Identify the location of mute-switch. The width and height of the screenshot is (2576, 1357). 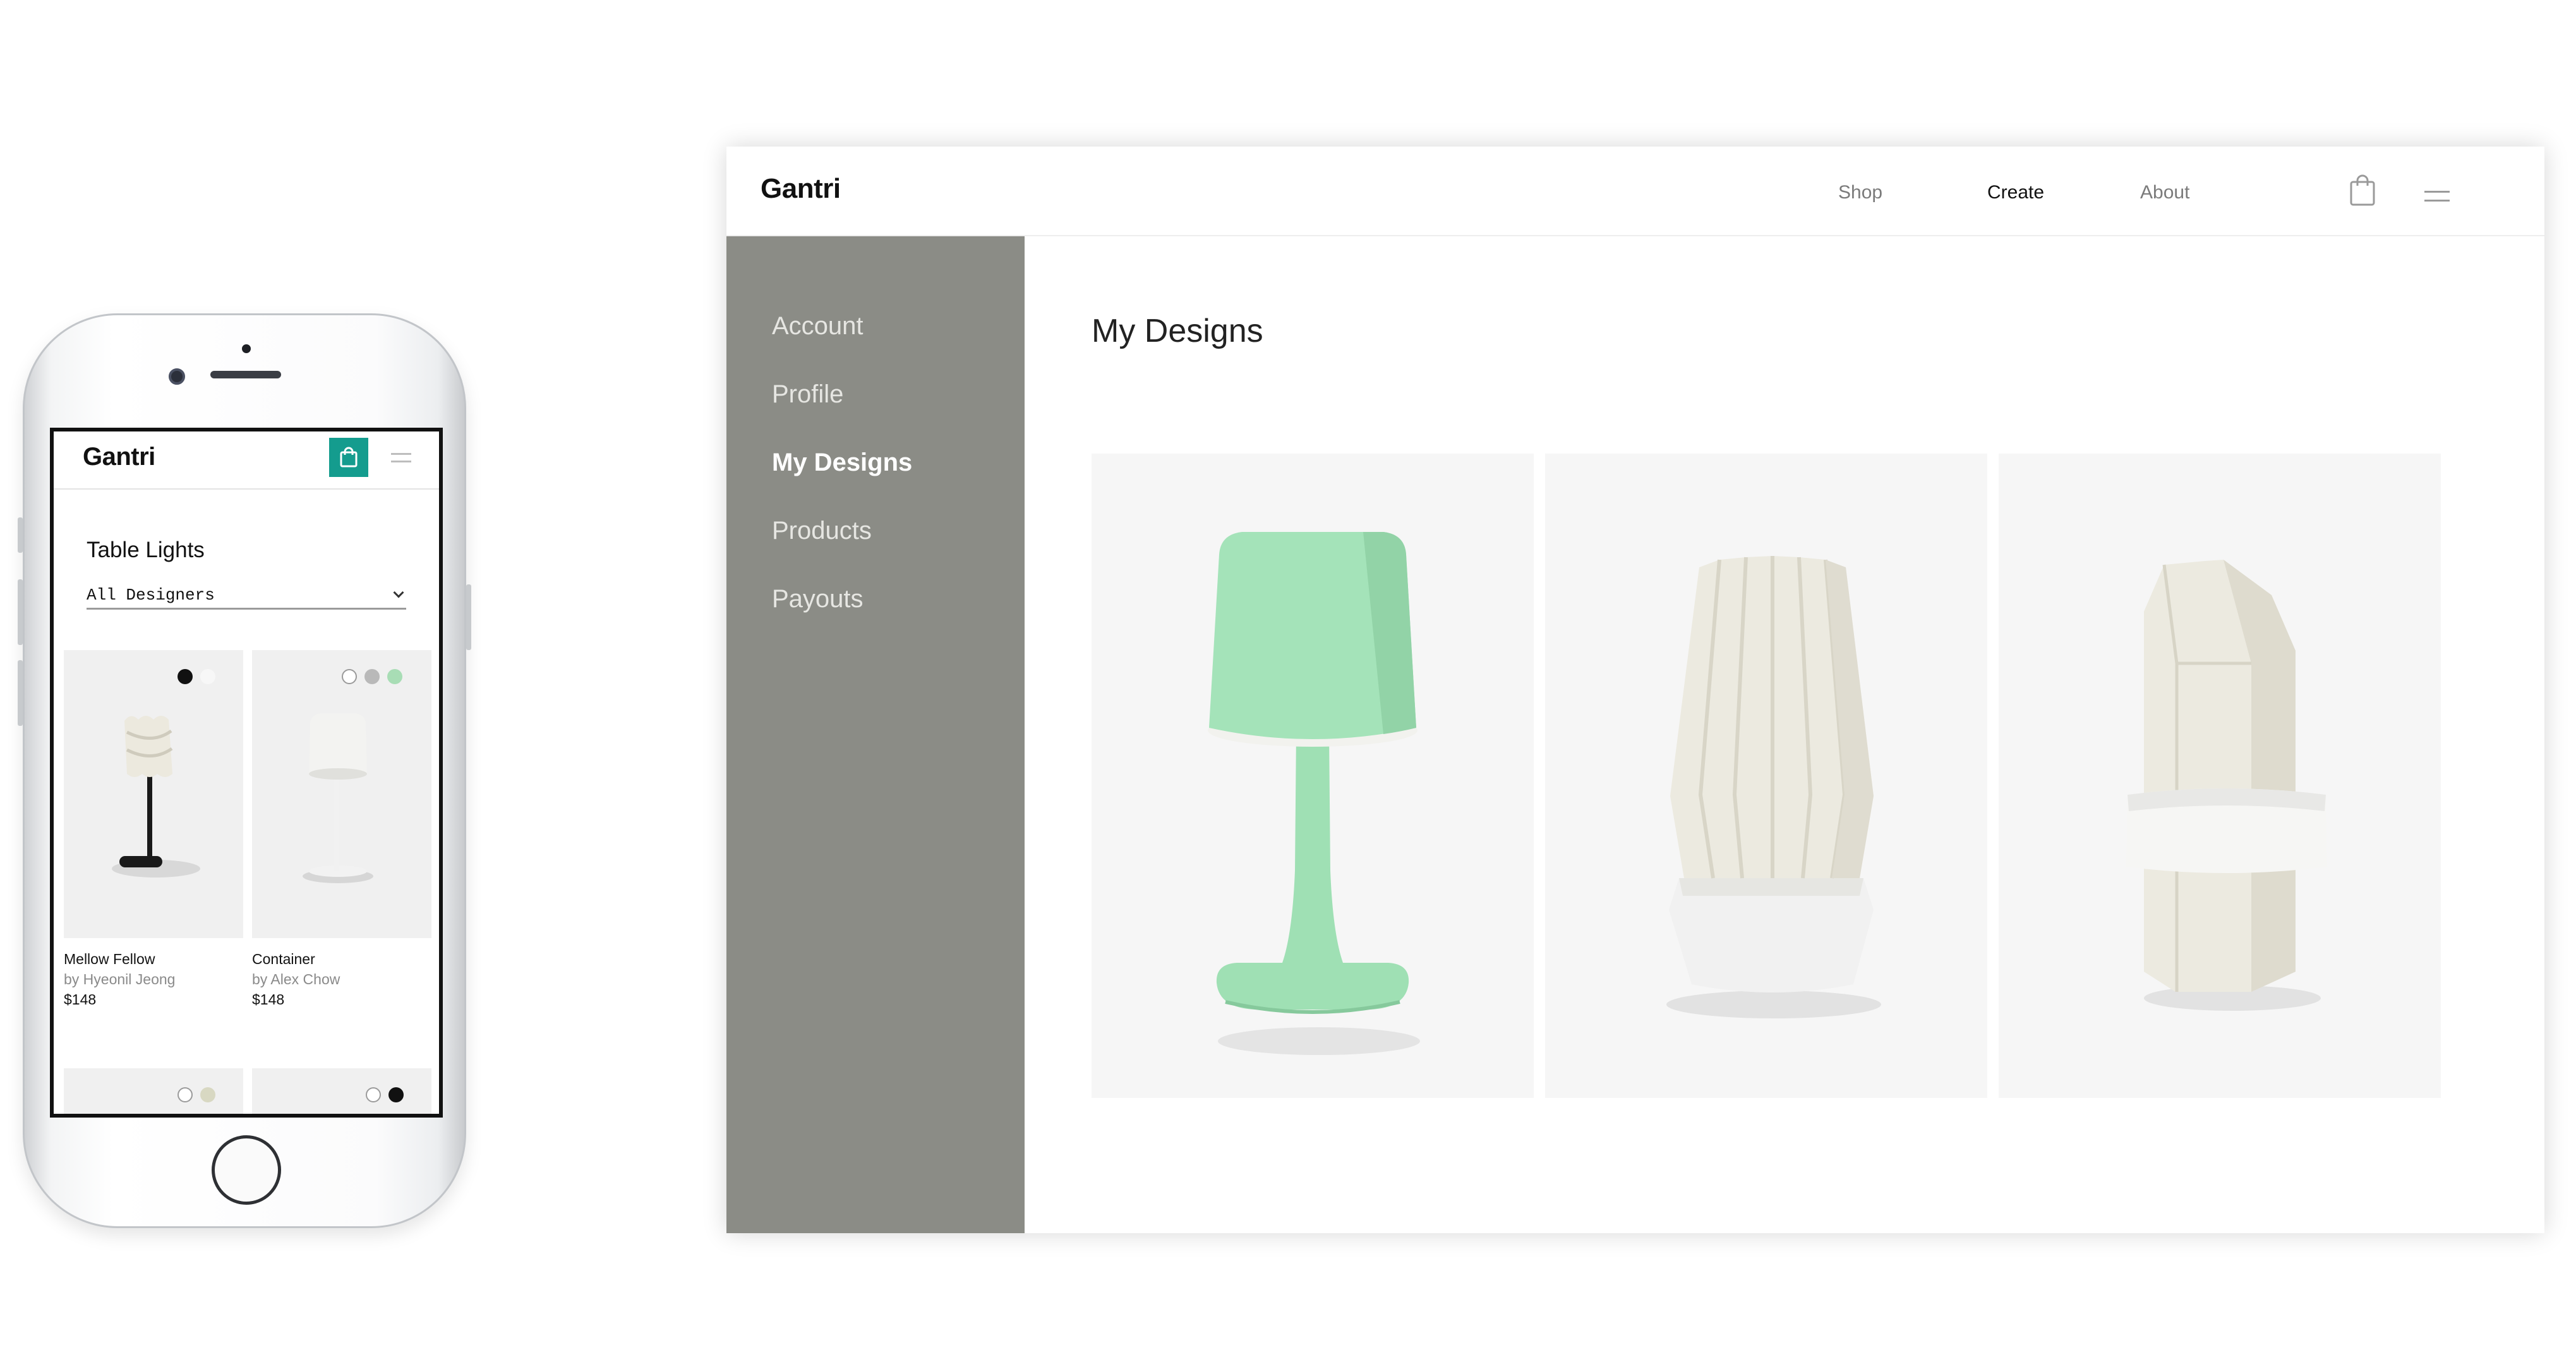
(20, 535).